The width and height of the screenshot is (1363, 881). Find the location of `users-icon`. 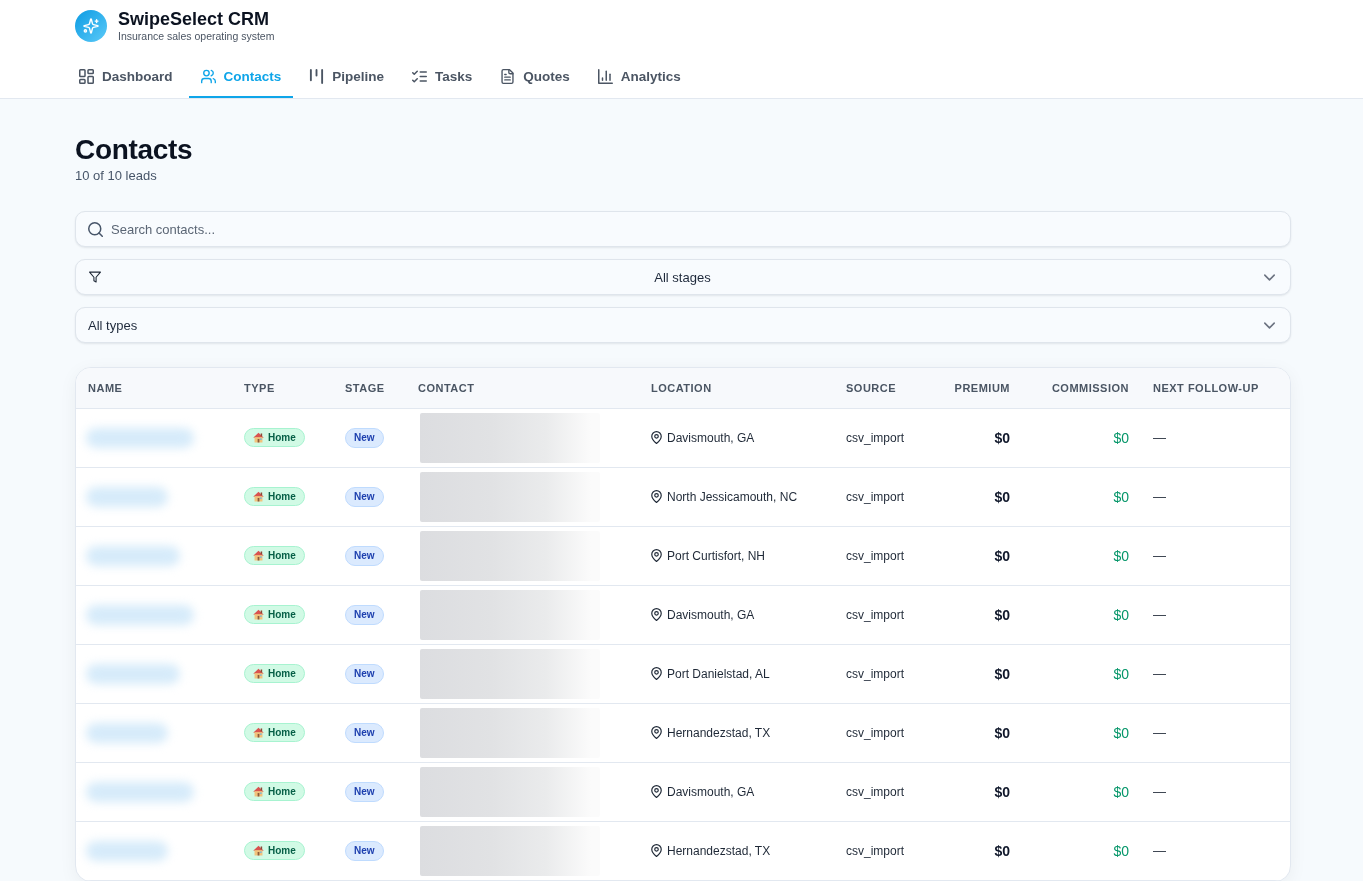

users-icon is located at coordinates (208, 76).